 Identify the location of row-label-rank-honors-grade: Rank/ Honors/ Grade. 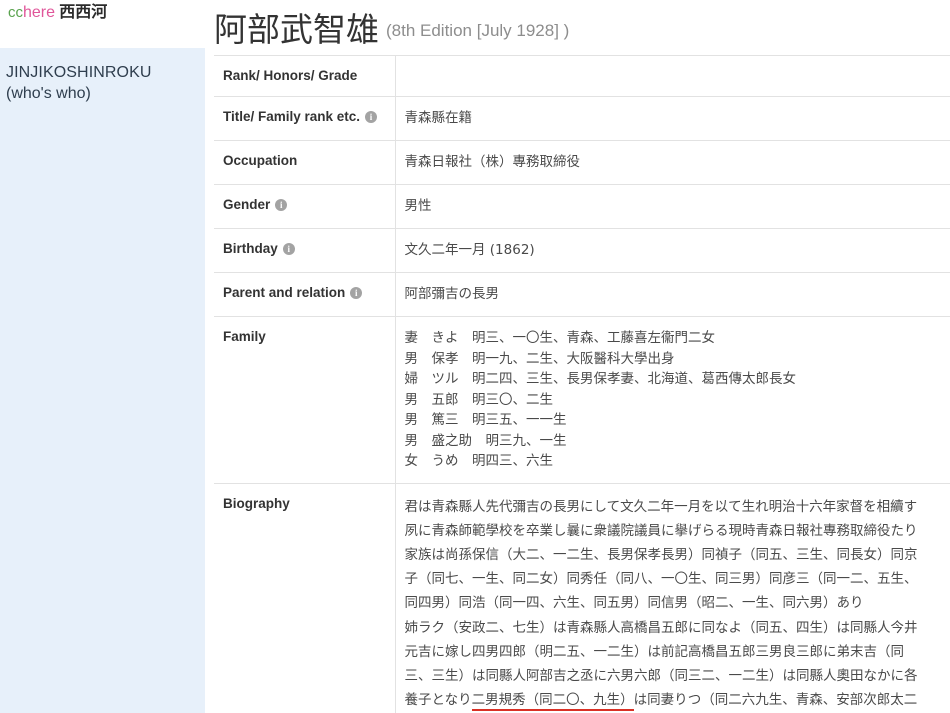
(305, 76).